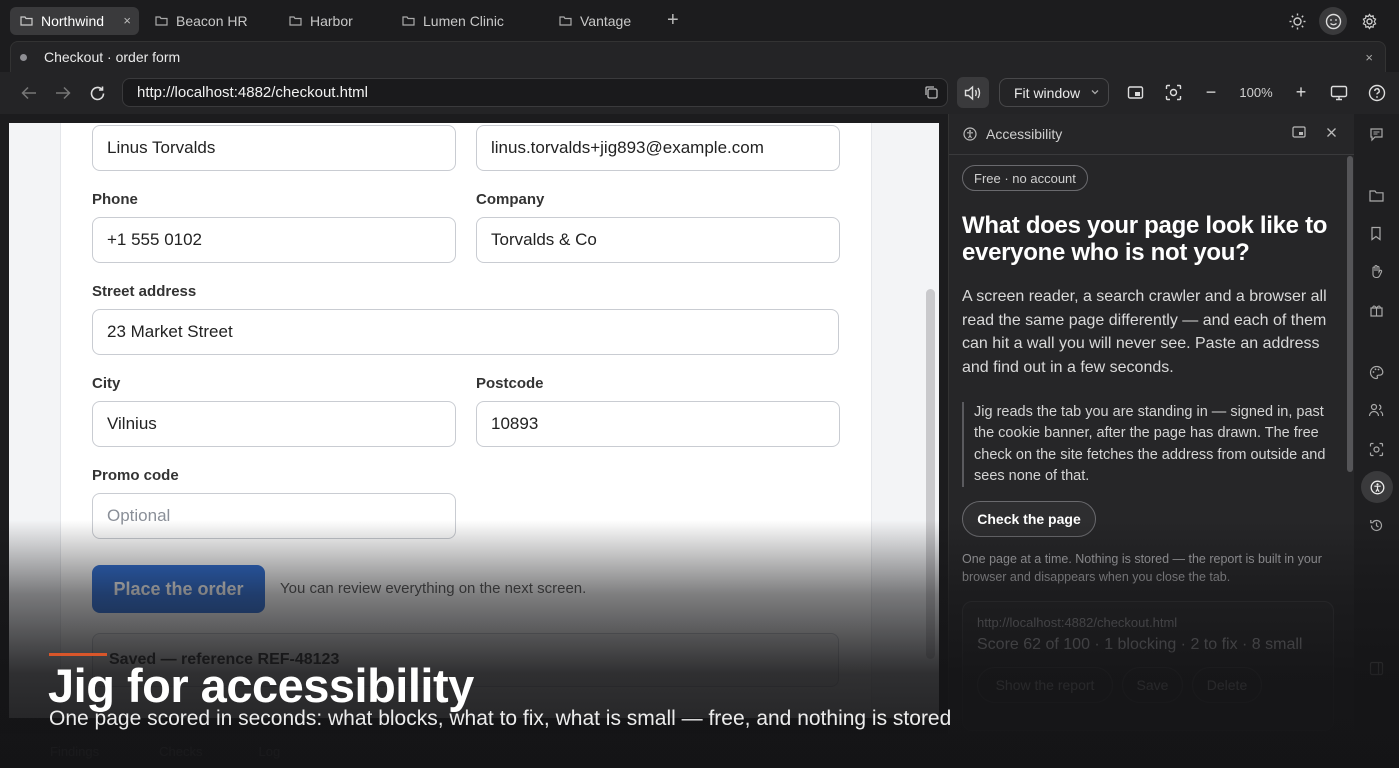  Describe the element at coordinates (127, 20) in the screenshot. I see `tab-close-icon: ×` at that location.